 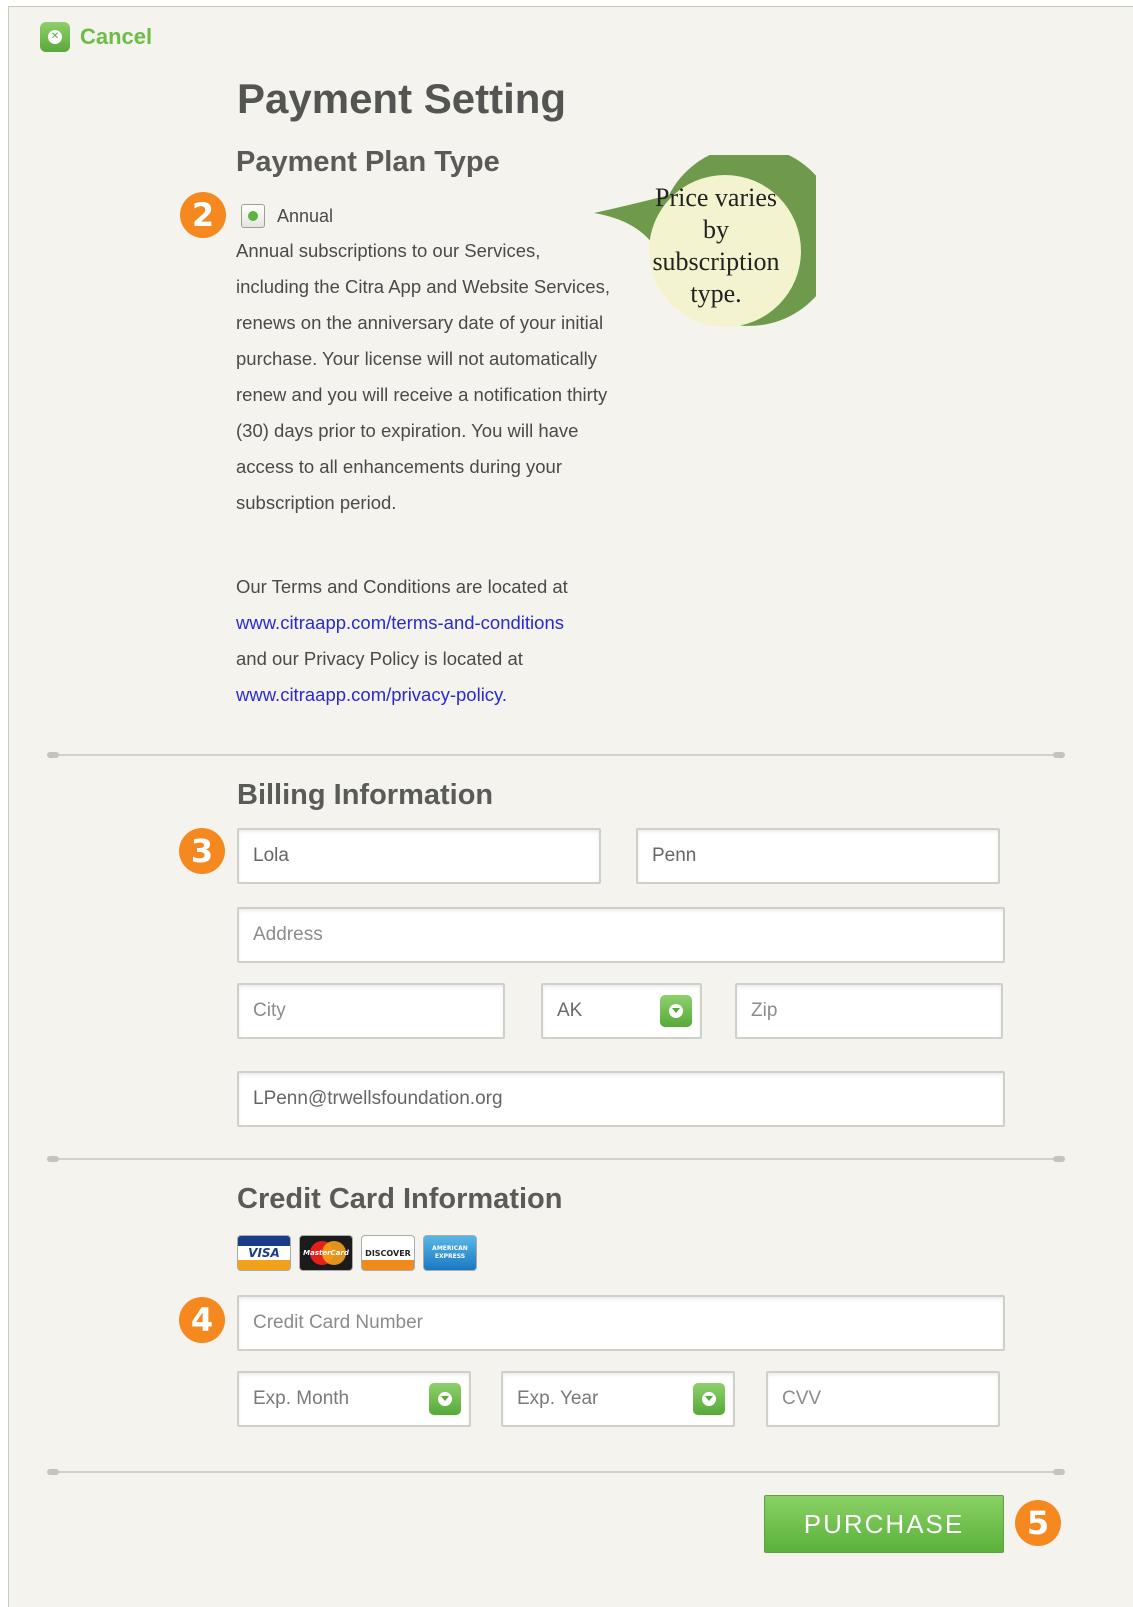 I want to click on first-name-field, so click(x=419, y=856).